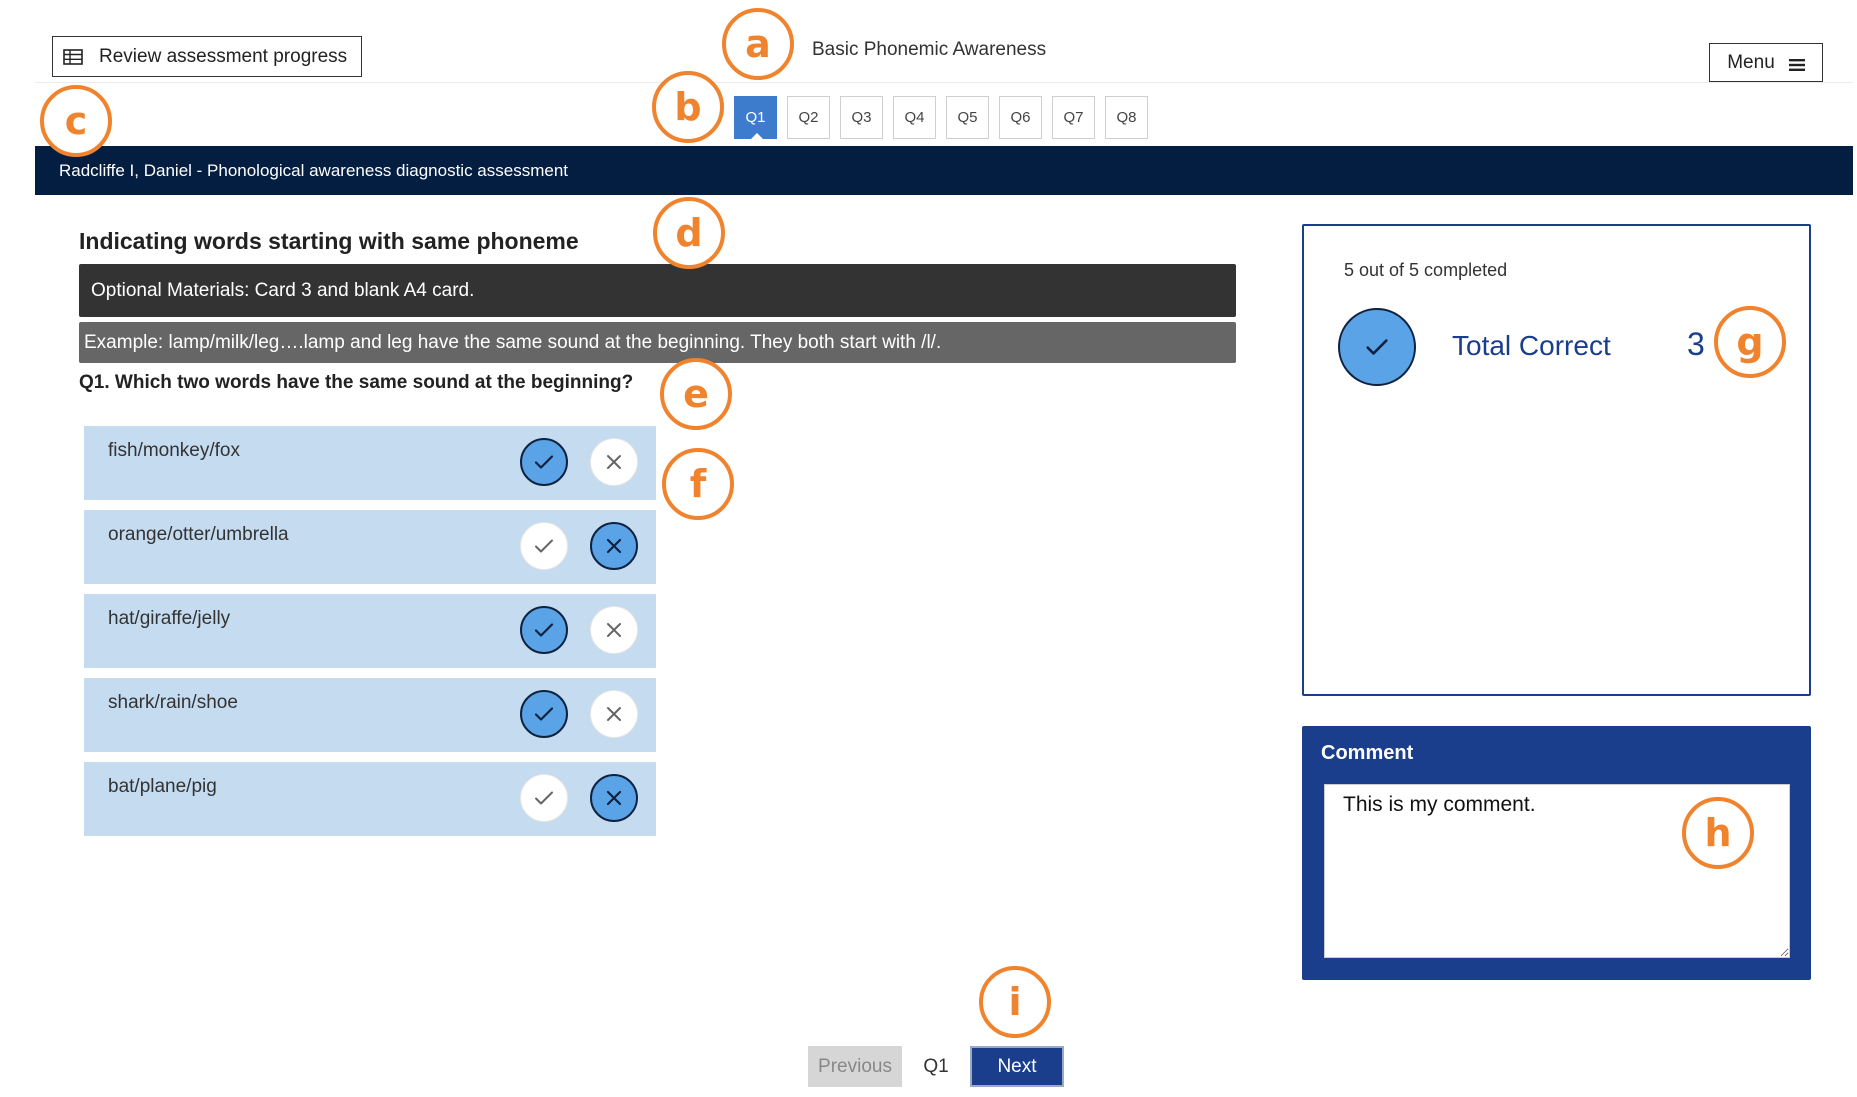 This screenshot has width=1857, height=1097. Describe the element at coordinates (198, 534) in the screenshot. I see `answer-item-label: orange/otter/umbrella` at that location.